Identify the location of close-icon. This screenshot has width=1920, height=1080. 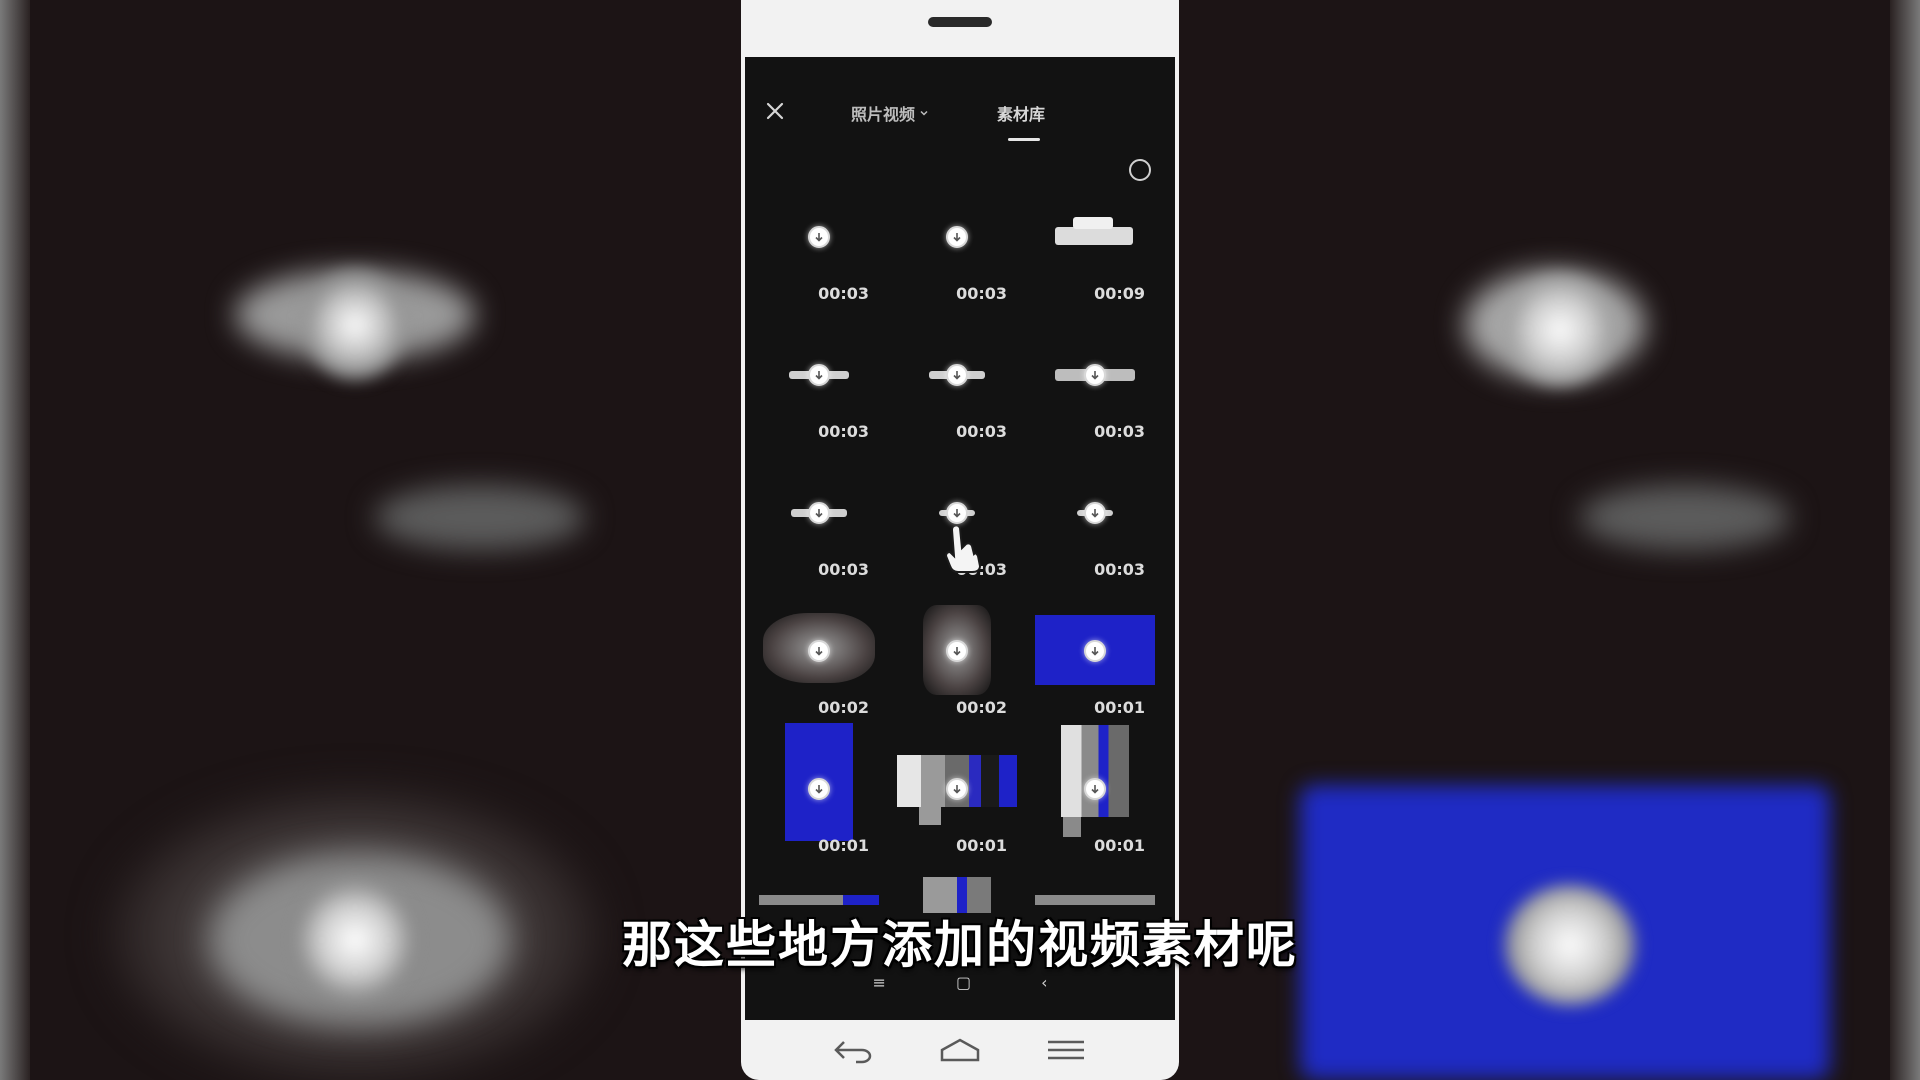
(775, 111).